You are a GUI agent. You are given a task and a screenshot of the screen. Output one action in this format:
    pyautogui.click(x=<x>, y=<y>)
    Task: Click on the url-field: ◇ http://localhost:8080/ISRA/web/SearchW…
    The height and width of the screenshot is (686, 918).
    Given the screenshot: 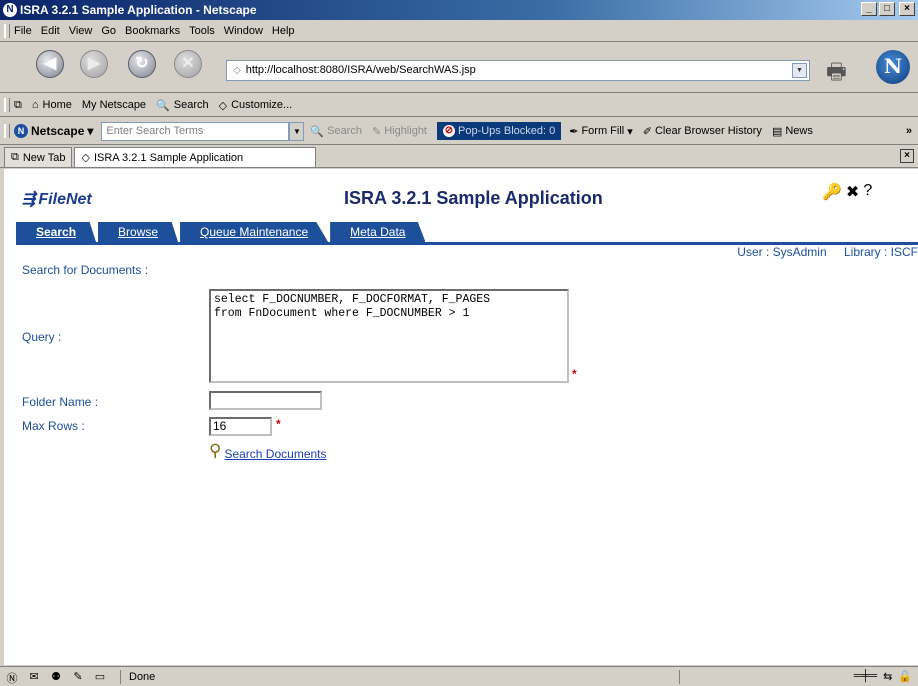 What is the action you would take?
    pyautogui.click(x=518, y=70)
    